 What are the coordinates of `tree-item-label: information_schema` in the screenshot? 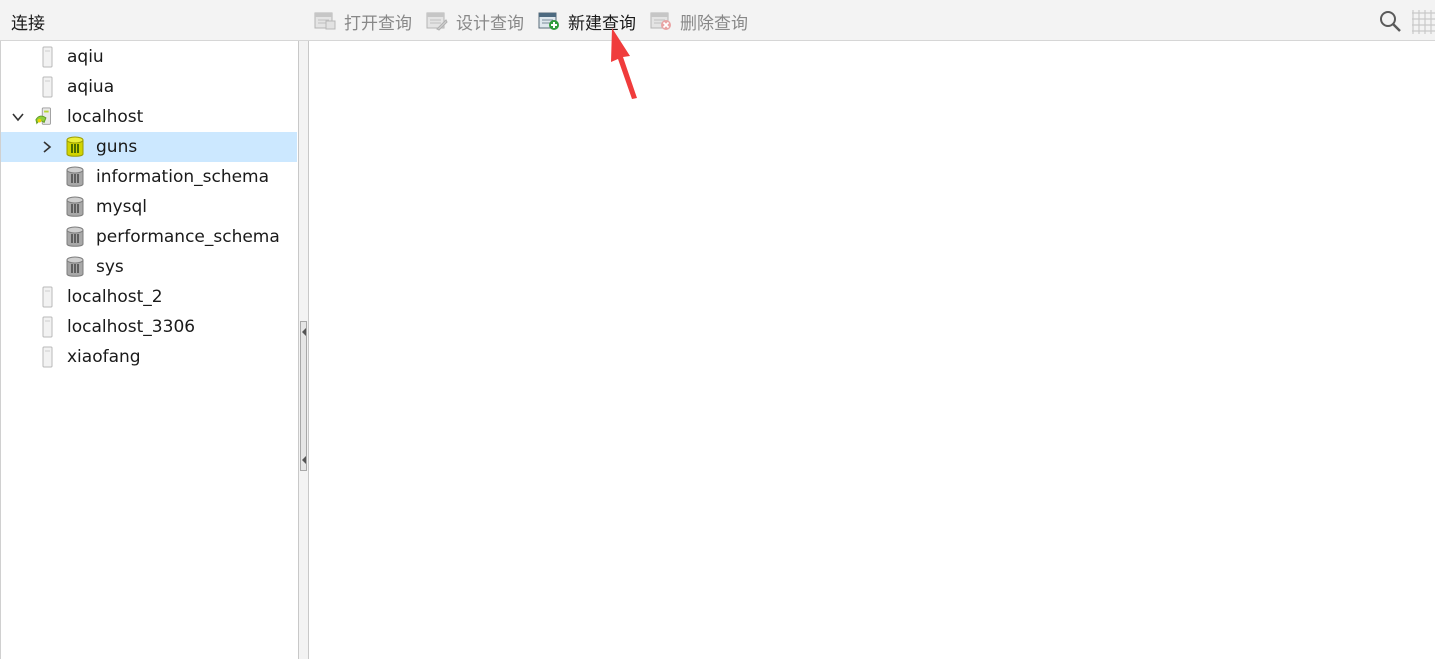 It's located at (183, 177).